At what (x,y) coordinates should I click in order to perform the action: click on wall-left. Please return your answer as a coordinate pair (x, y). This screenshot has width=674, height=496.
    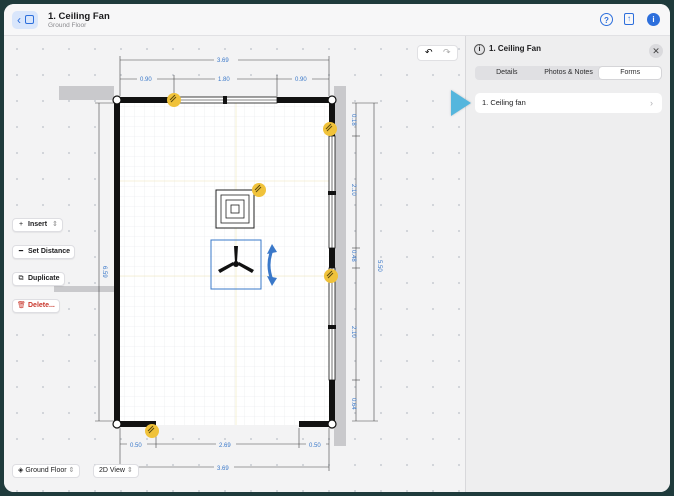
    Looking at the image, I should click on (117, 262).